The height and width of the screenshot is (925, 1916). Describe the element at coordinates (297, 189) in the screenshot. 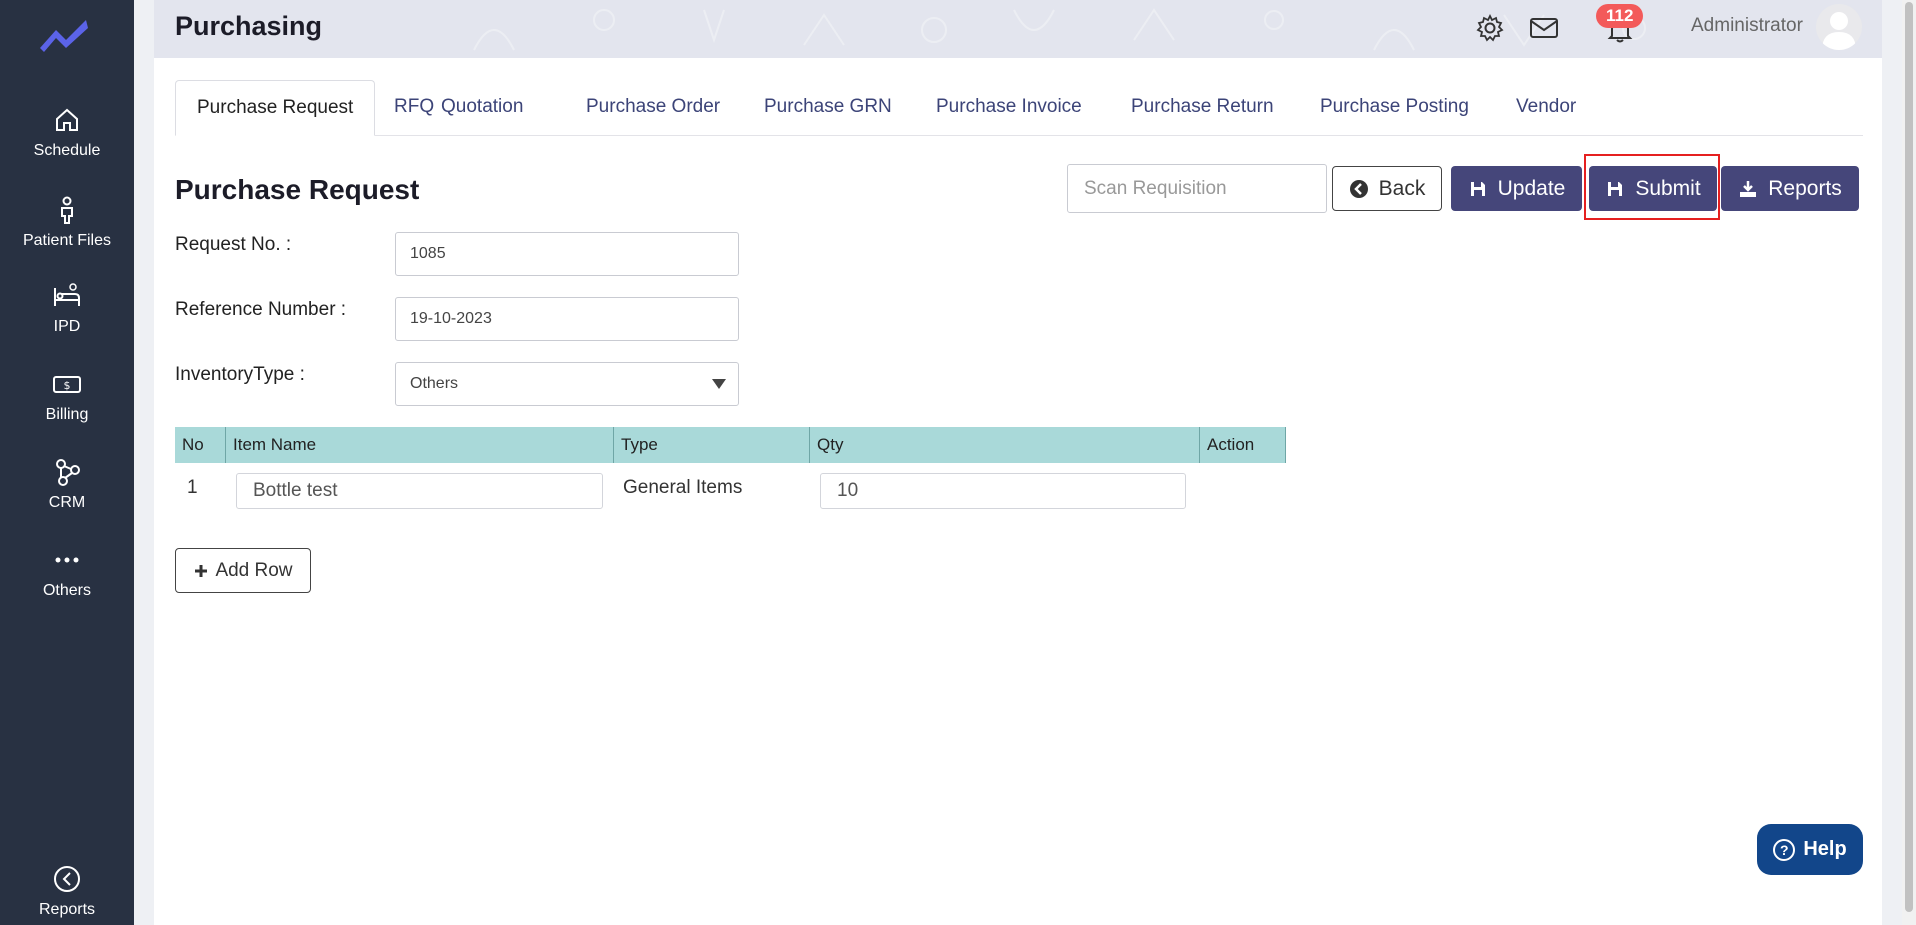

I see `section-title: Purchase Request` at that location.